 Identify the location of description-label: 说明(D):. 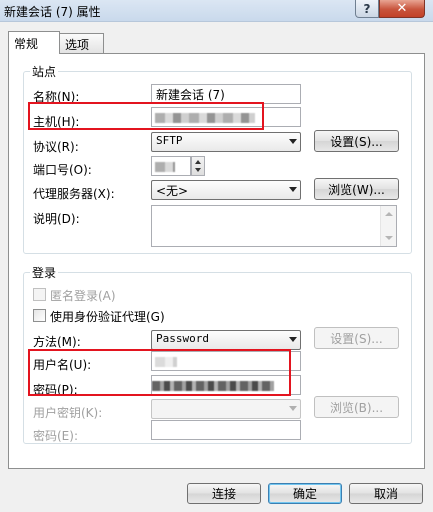
(56, 219).